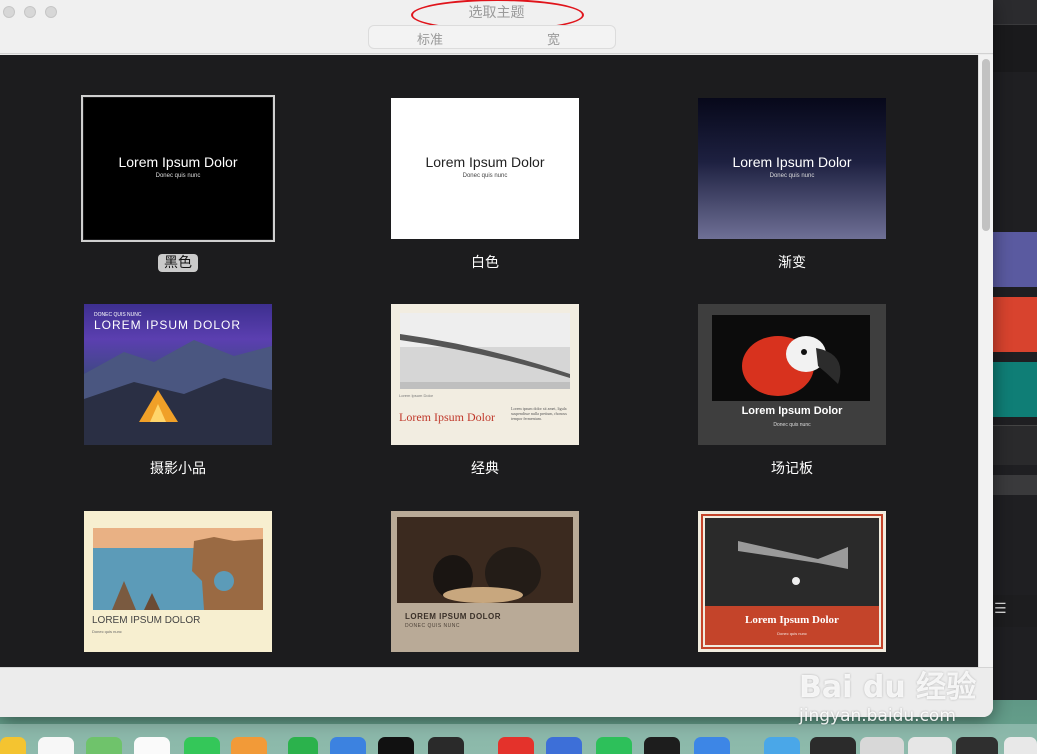 The image size is (1037, 754). Describe the element at coordinates (792, 581) in the screenshot. I see `theme-thumbnail-red: Lorem Ipsum Dolor Donec quis nunc` at that location.